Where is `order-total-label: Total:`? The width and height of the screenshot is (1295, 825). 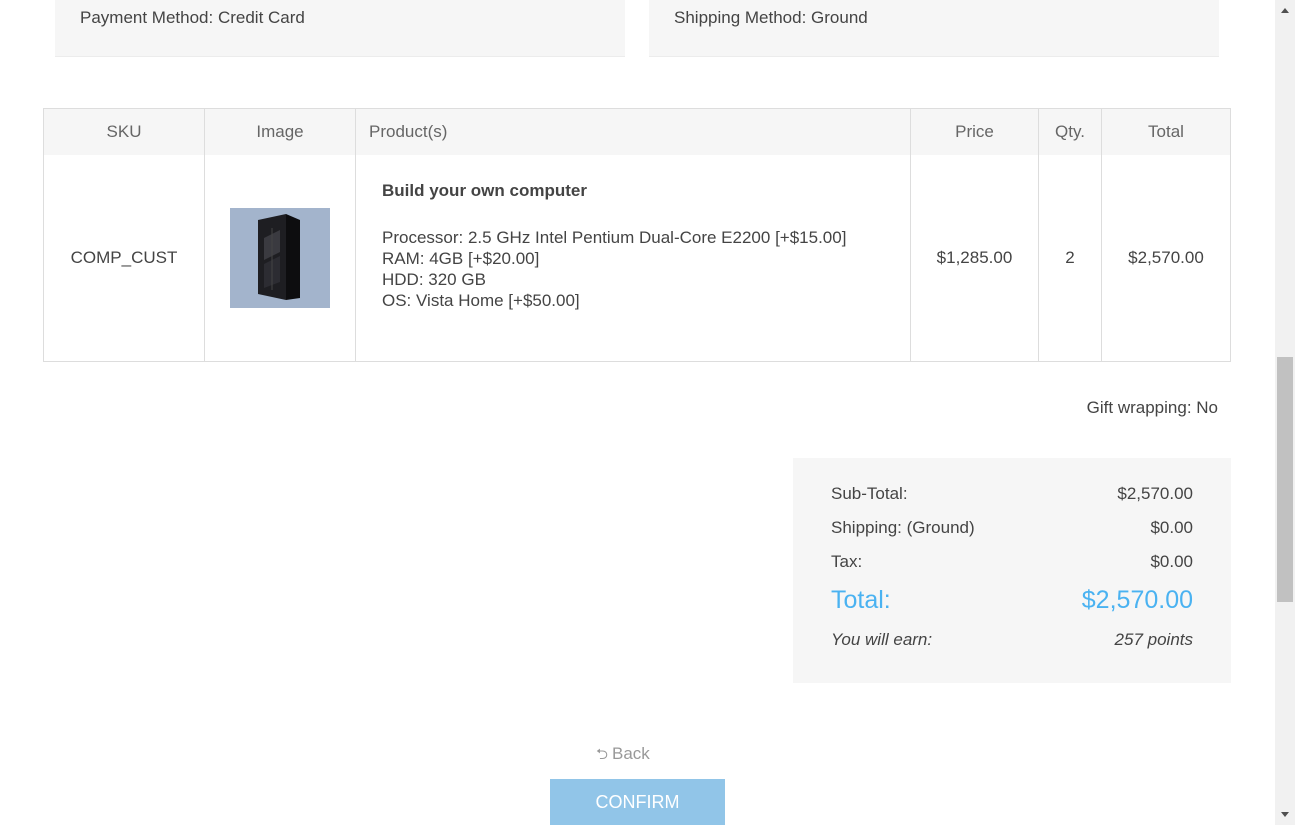
order-total-label: Total: is located at coordinates (861, 600).